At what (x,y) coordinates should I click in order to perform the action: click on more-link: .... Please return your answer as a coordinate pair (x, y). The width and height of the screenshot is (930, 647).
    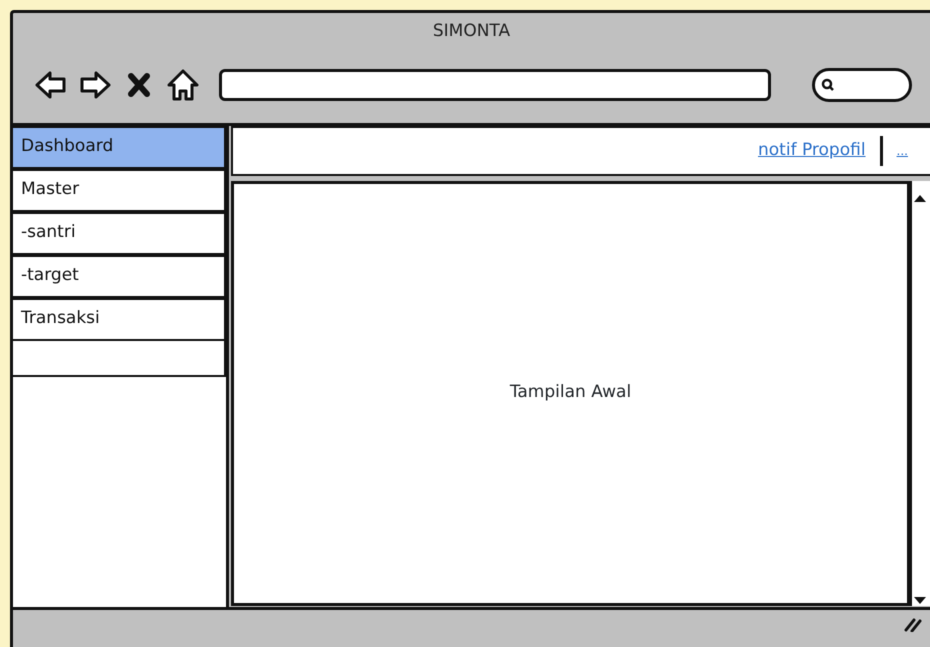
    Looking at the image, I should click on (902, 151).